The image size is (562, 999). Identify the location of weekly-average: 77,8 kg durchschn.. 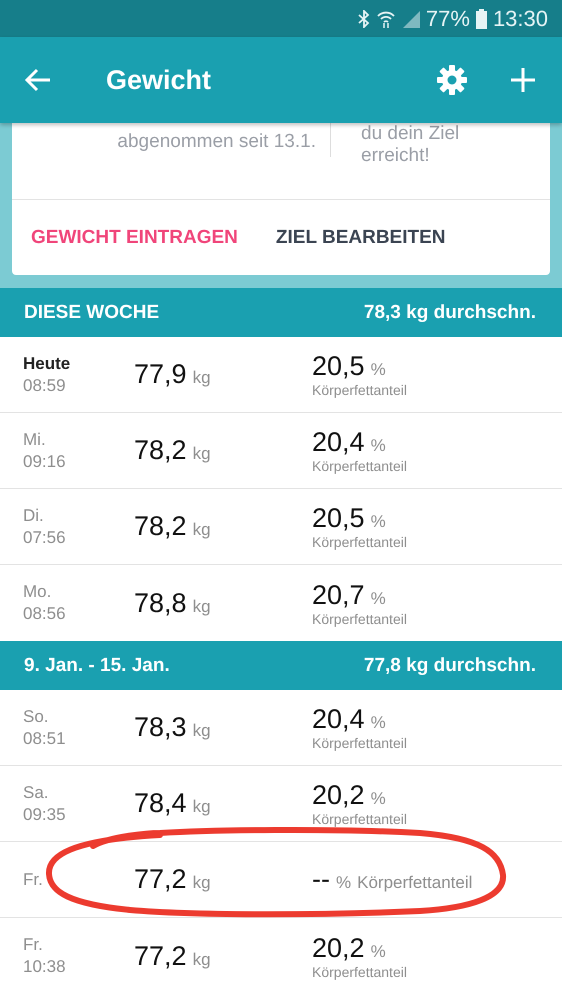
(450, 665).